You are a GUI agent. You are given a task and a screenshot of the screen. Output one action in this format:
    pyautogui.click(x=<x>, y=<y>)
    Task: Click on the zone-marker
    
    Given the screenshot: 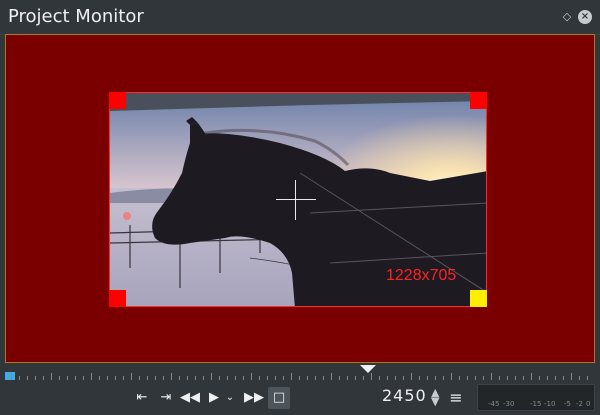 What is the action you would take?
    pyautogui.click(x=10, y=376)
    